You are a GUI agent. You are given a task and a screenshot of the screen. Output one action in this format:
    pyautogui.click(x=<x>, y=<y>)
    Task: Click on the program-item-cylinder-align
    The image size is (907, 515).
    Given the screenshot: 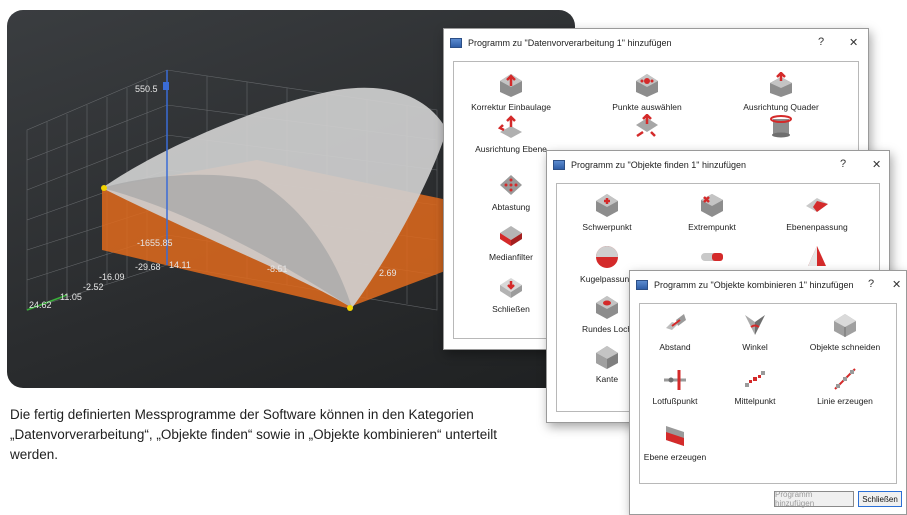 What is the action you would take?
    pyautogui.click(x=781, y=129)
    